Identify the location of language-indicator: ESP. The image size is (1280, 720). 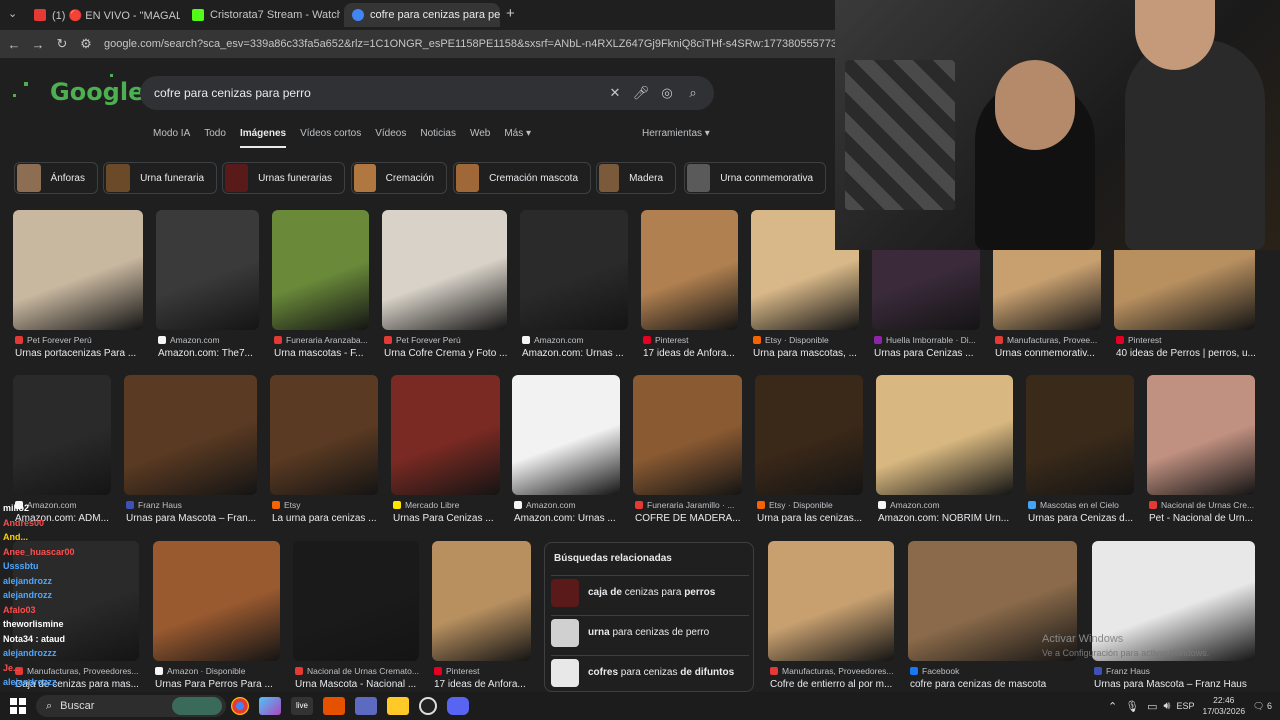
(1185, 706).